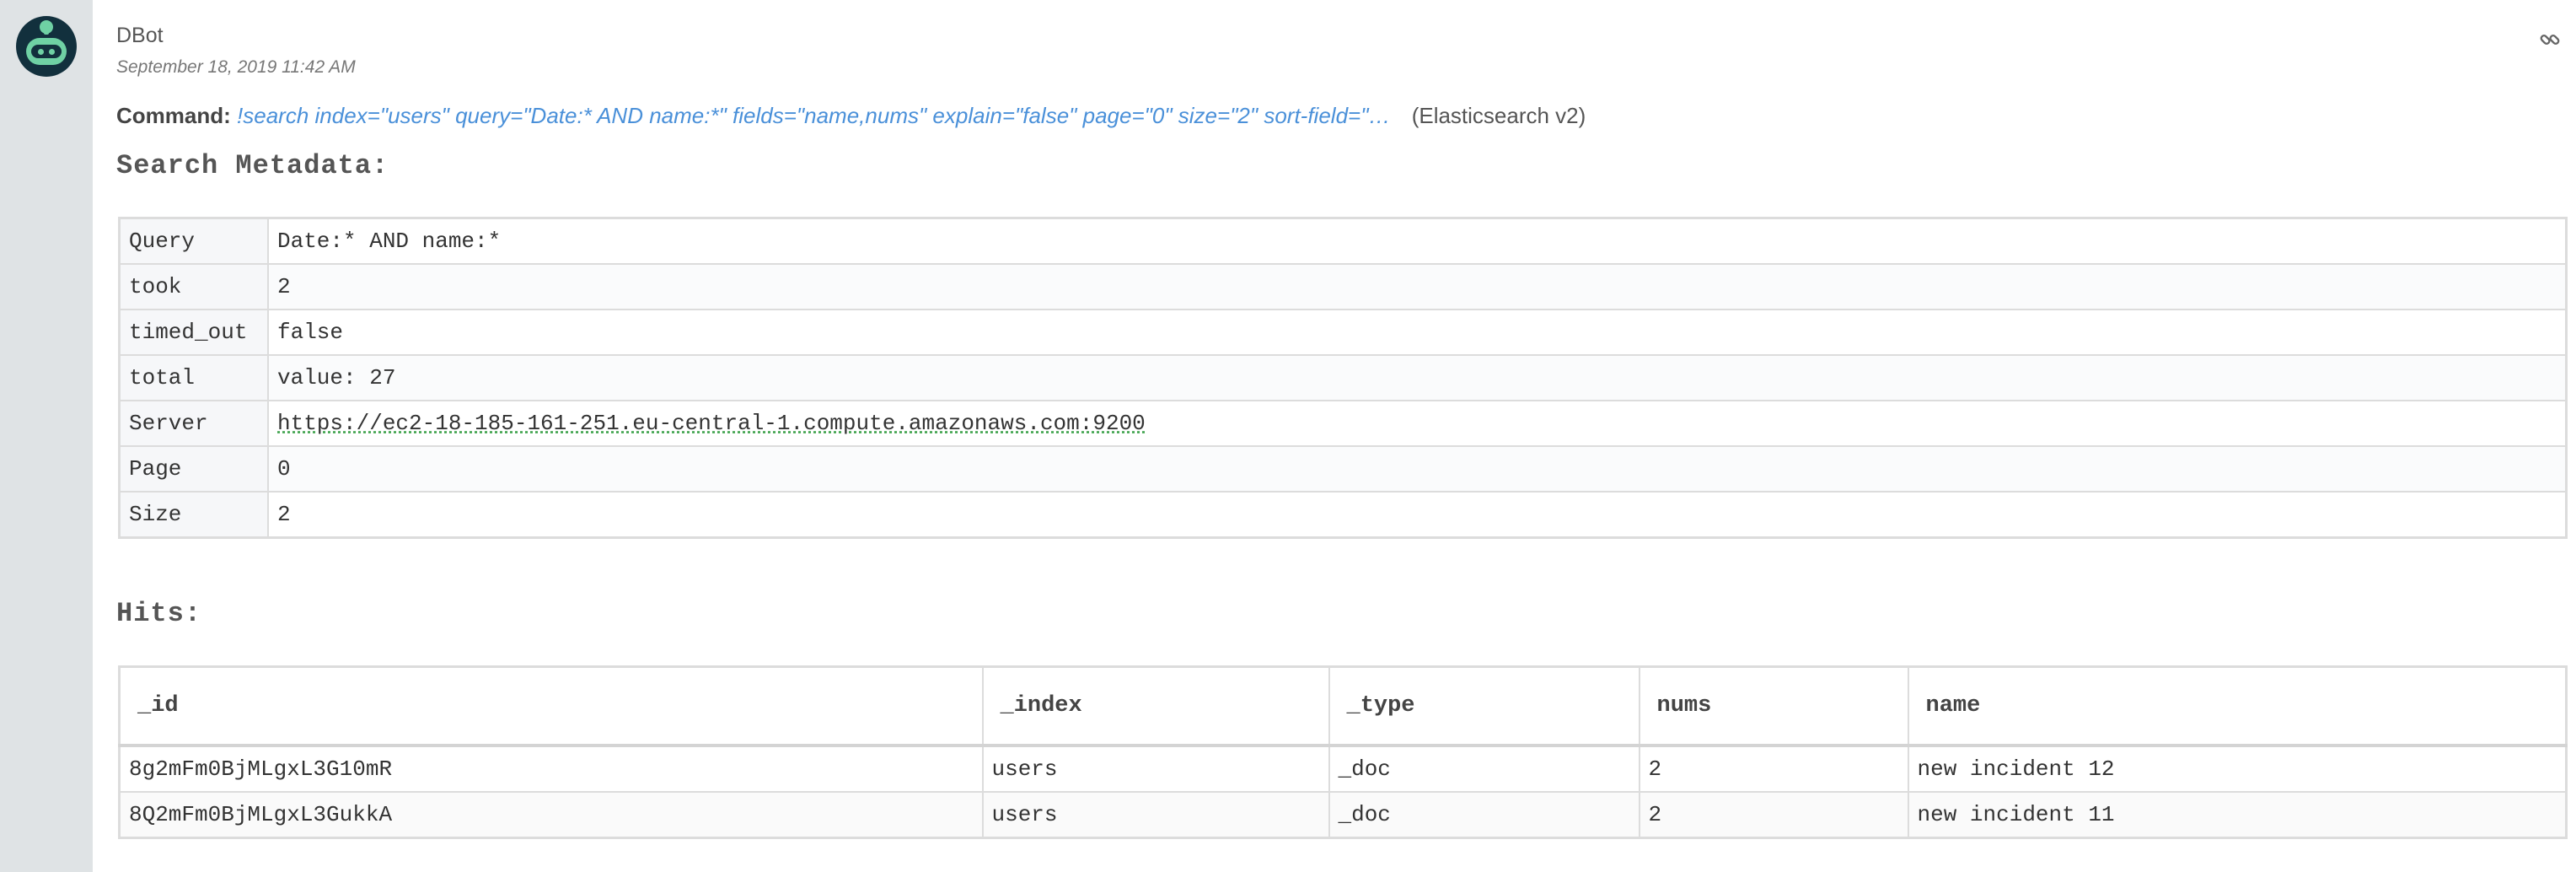  I want to click on hit-id-cell: 8g2mFm0BjMLgxL3G10mR, so click(551, 769).